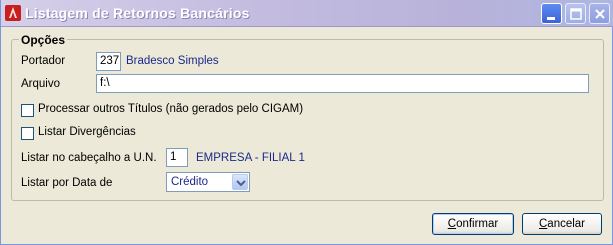 The image size is (613, 245). I want to click on confirm-label: onfirmar, so click(477, 224).